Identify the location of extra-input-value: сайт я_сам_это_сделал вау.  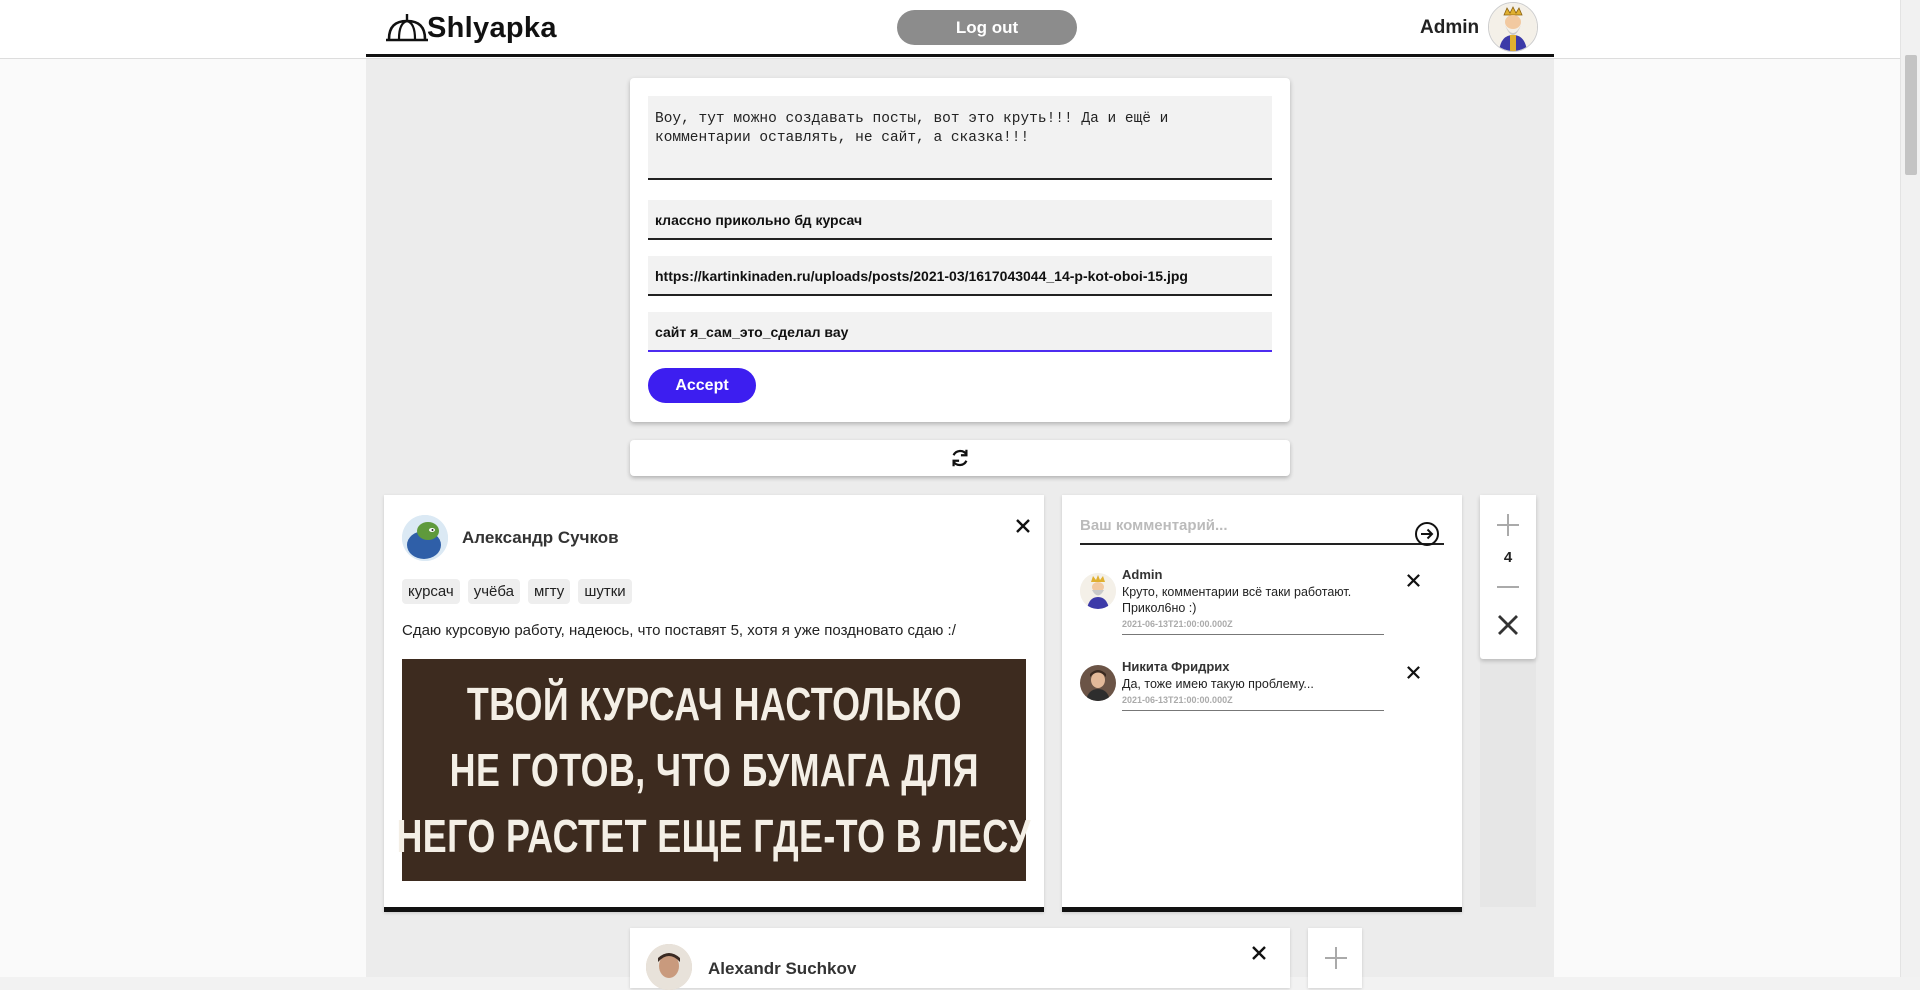
(752, 332).